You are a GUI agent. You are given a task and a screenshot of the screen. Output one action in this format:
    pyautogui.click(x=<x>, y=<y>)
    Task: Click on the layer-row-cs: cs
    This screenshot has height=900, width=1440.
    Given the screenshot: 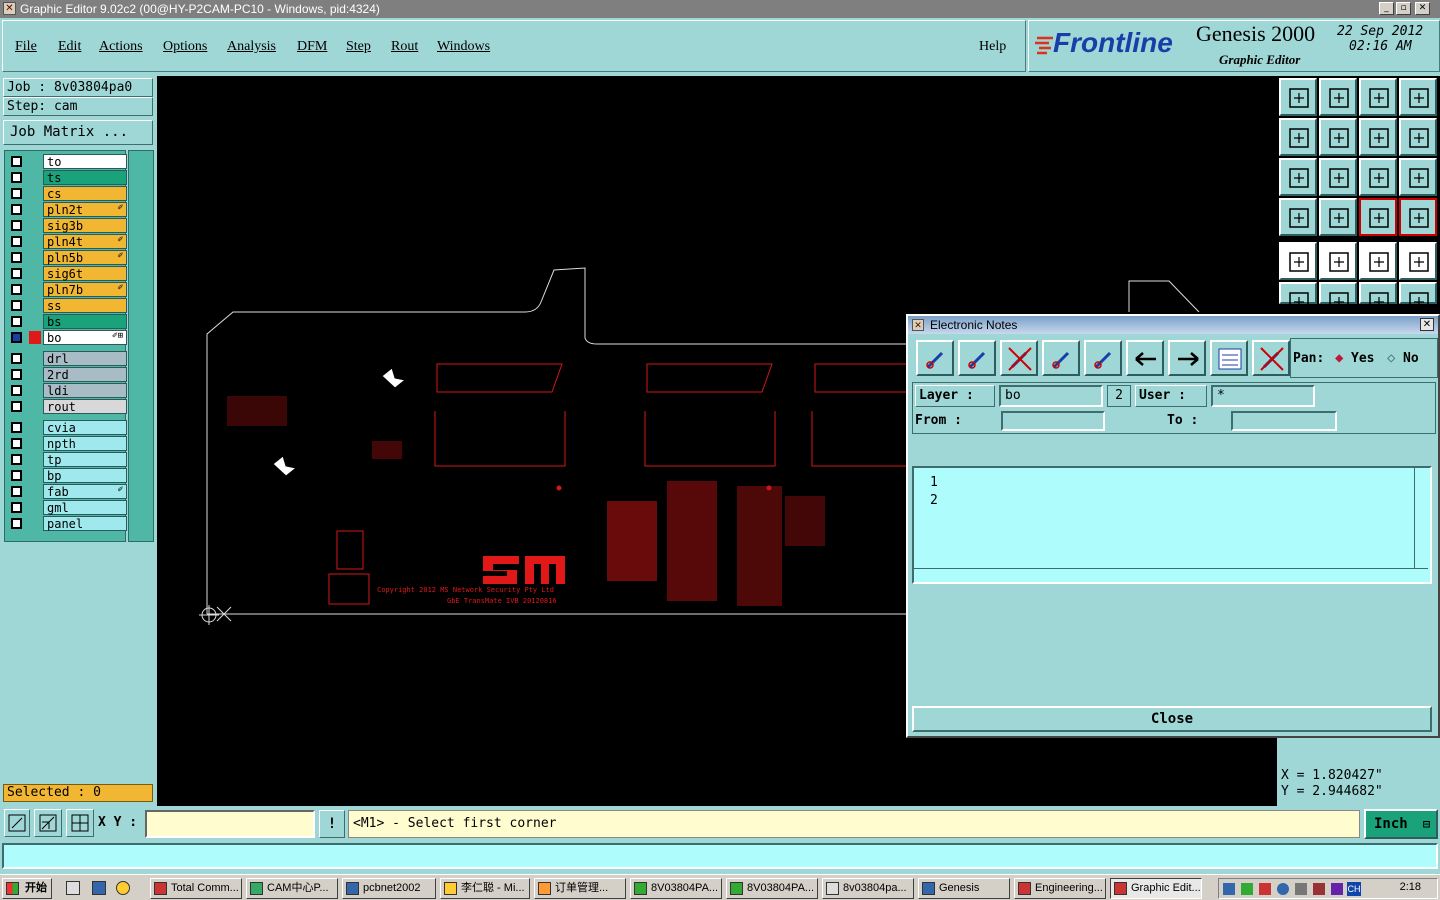 What is the action you would take?
    pyautogui.click(x=67, y=193)
    